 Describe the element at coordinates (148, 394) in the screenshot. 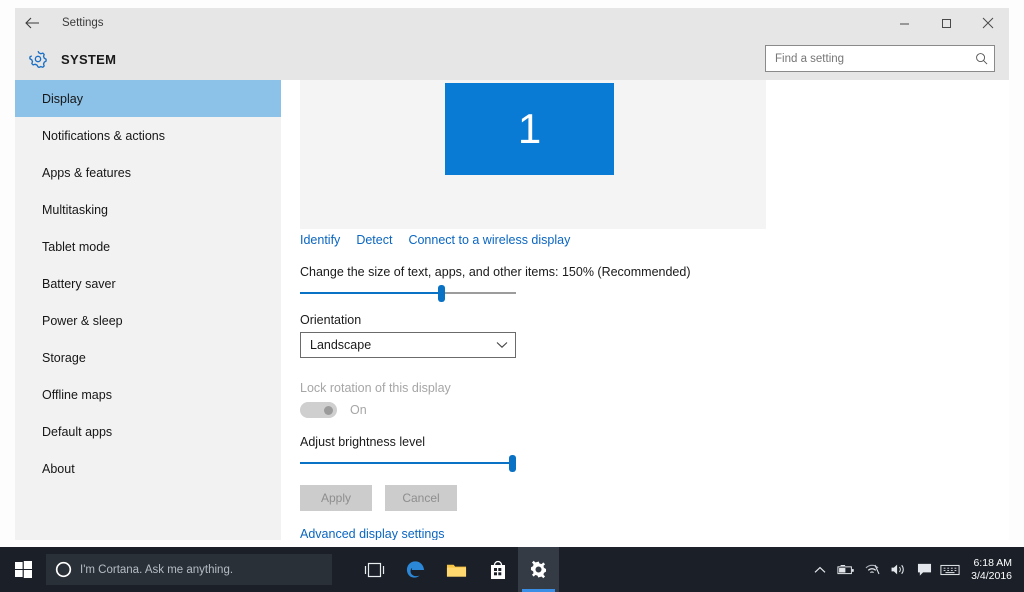

I see `sidebar-item-offline-maps: Offline maps` at that location.